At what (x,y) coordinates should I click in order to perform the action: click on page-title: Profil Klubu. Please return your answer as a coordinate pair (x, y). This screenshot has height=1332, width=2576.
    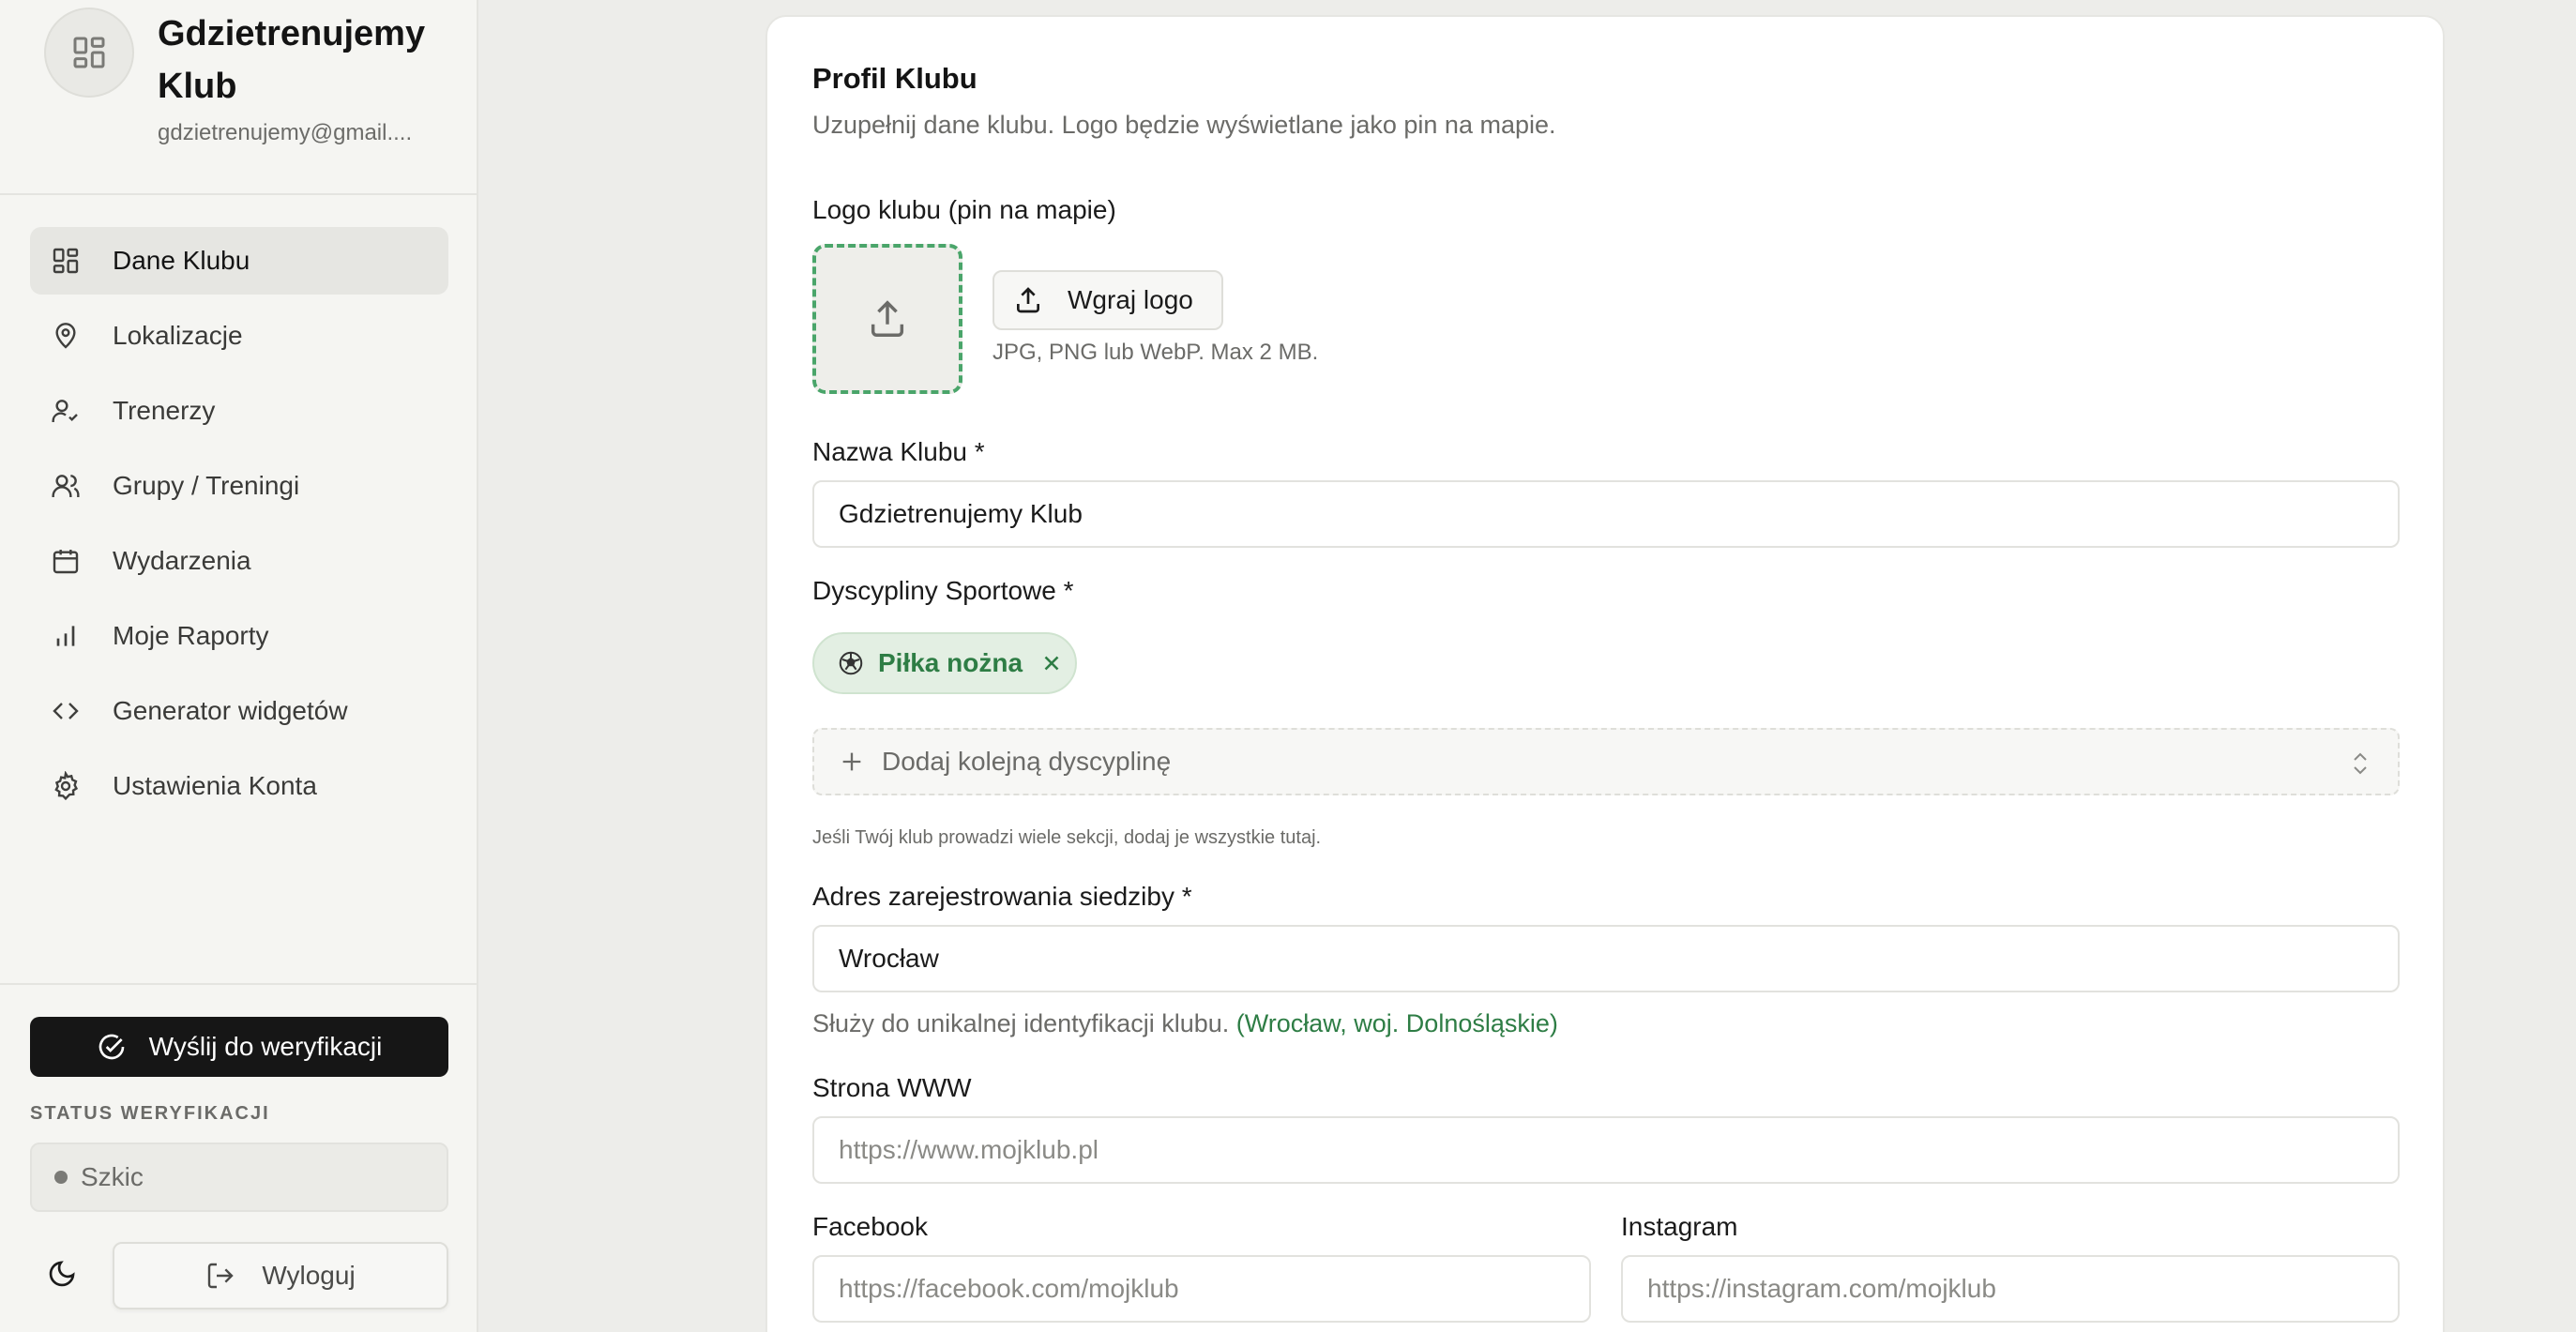
    Looking at the image, I should click on (895, 78).